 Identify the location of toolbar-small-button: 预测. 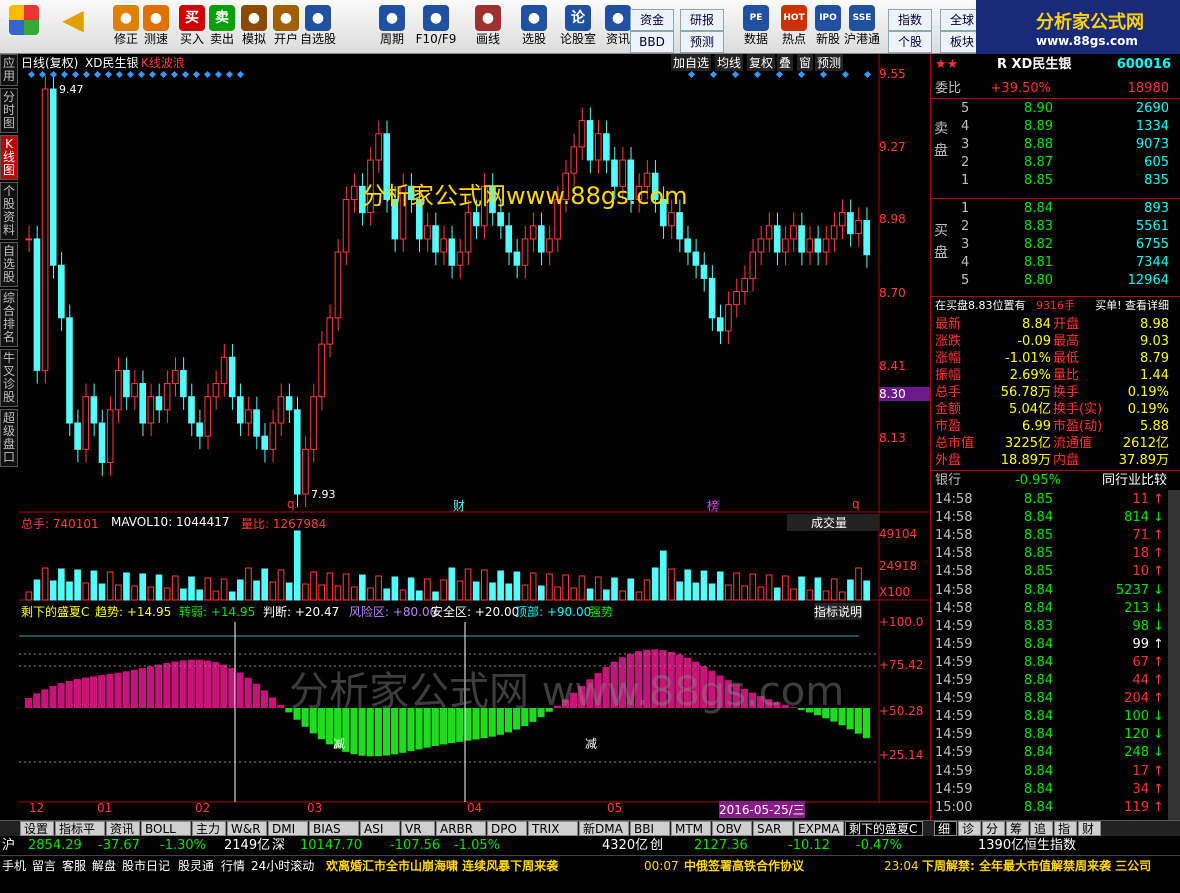
(702, 42).